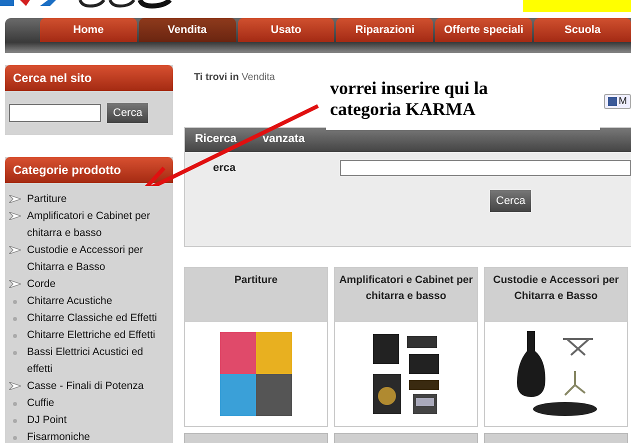  What do you see at coordinates (99, 259) in the screenshot?
I see `category-link: Custodie e Accessori per Chitarra e Basso` at bounding box center [99, 259].